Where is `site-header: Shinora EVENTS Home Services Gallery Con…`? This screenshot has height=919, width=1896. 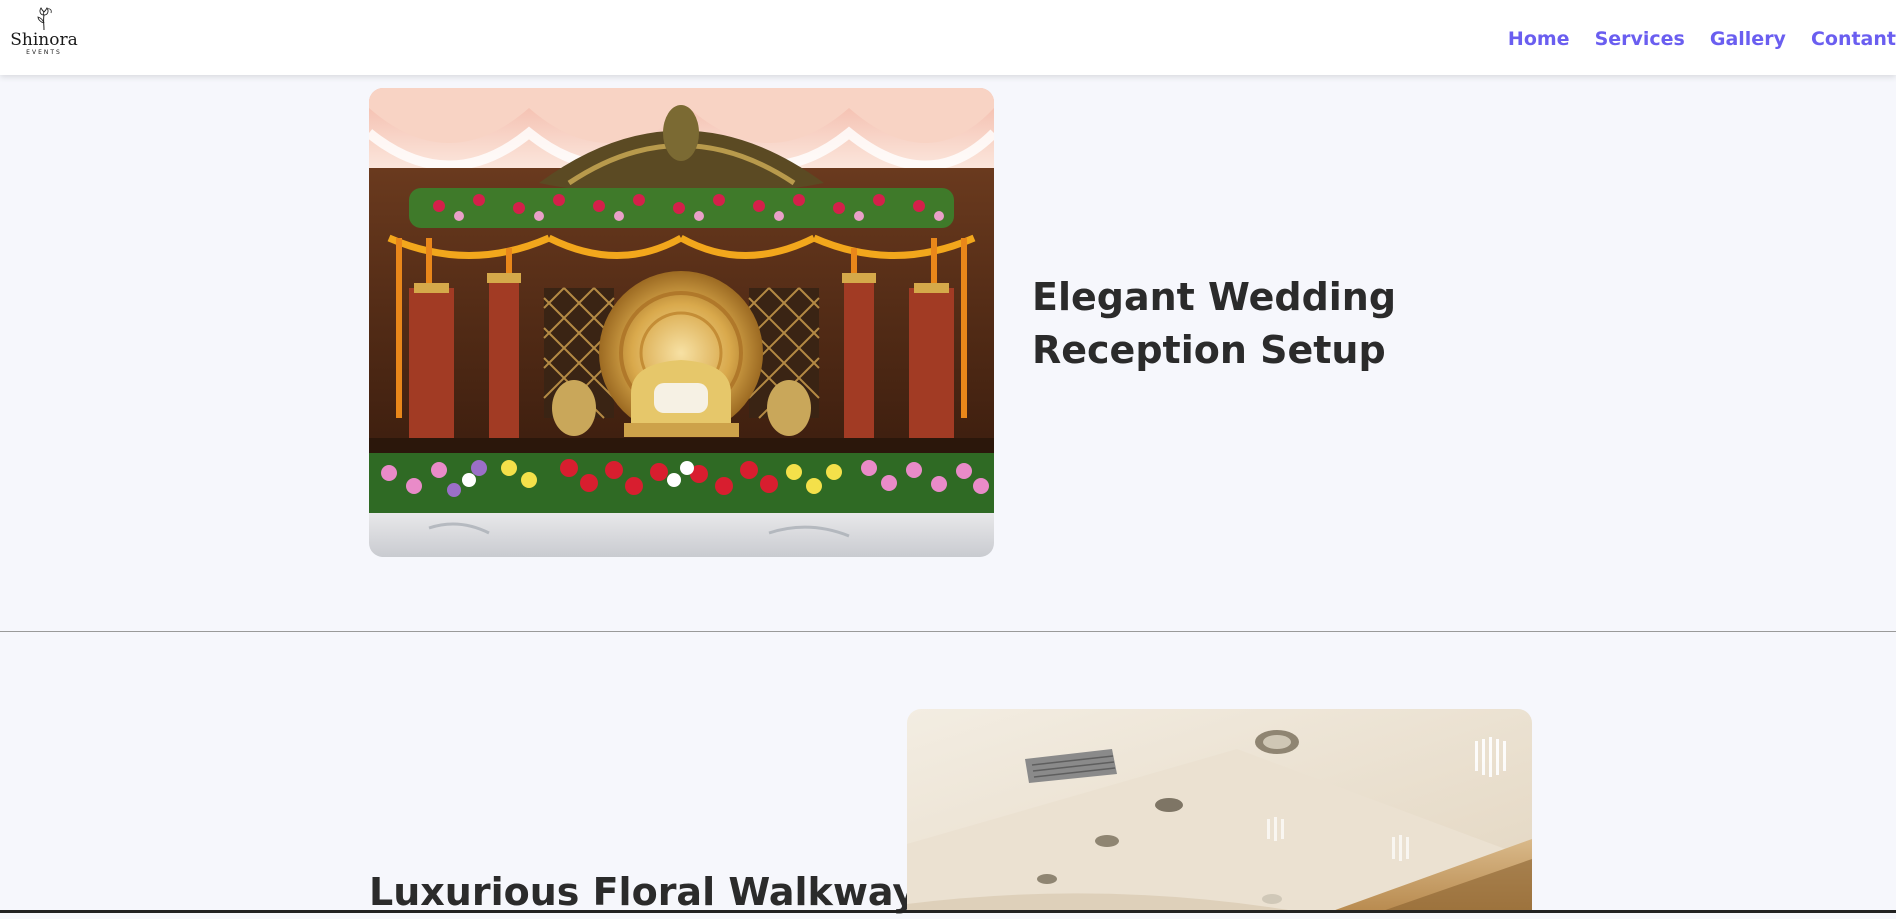
site-header: Shinora EVENTS Home Services Gallery Con… is located at coordinates (948, 37).